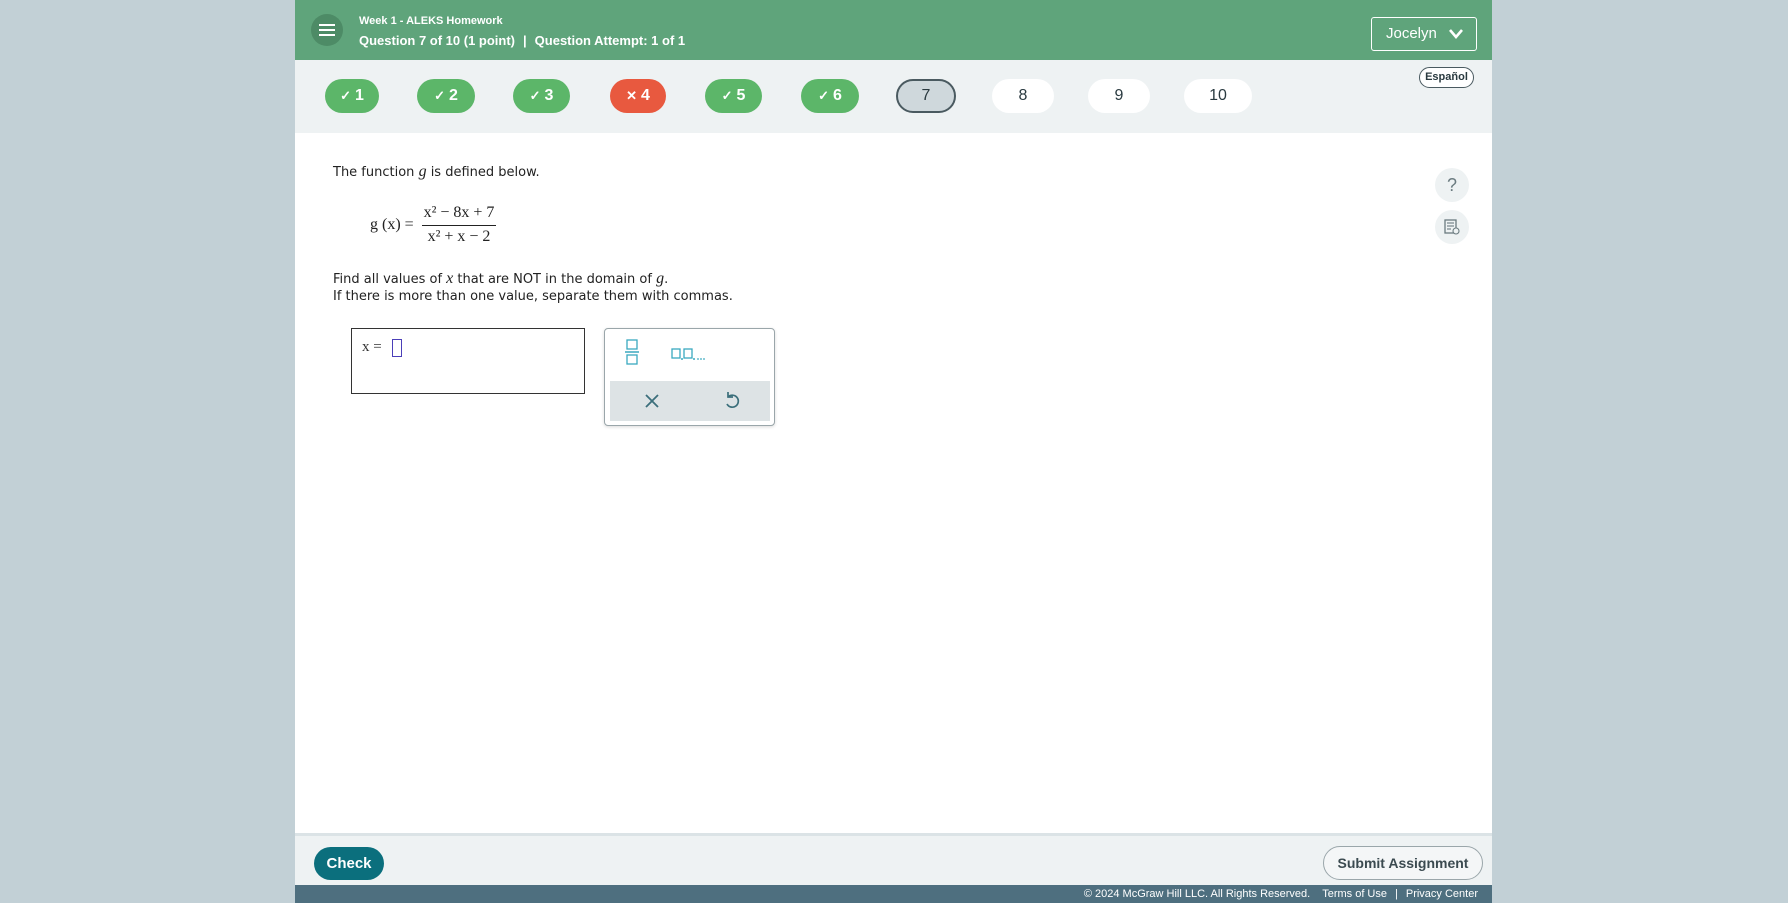 Image resolution: width=1788 pixels, height=903 pixels. Describe the element at coordinates (1452, 185) in the screenshot. I see `help-button: ?` at that location.